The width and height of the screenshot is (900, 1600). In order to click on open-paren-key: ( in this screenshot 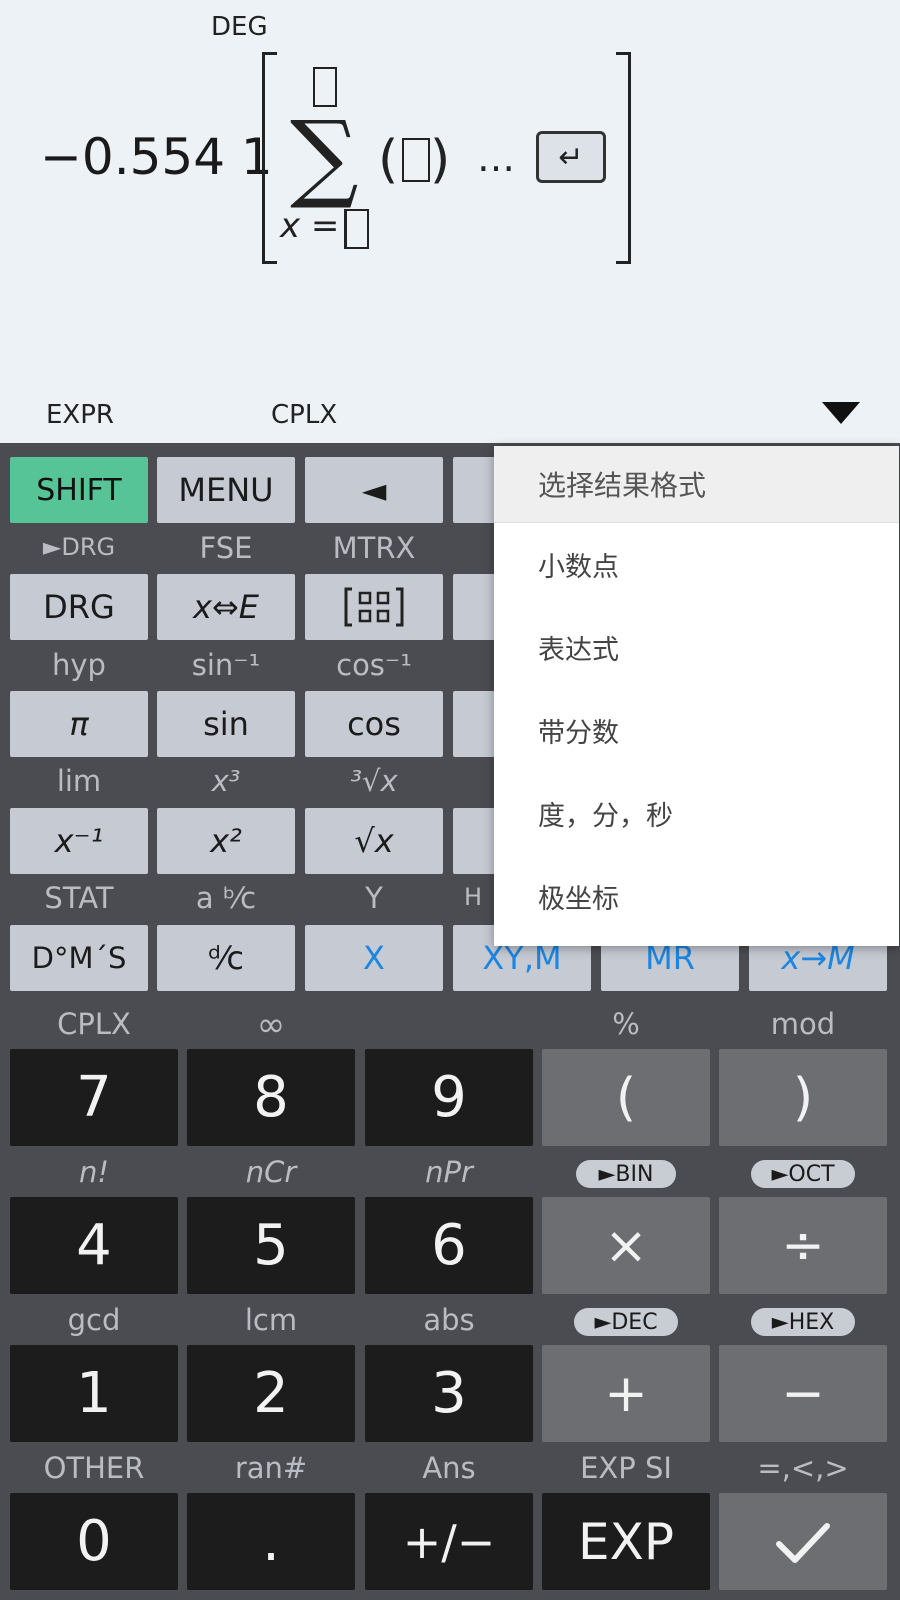, I will do `click(626, 1097)`.